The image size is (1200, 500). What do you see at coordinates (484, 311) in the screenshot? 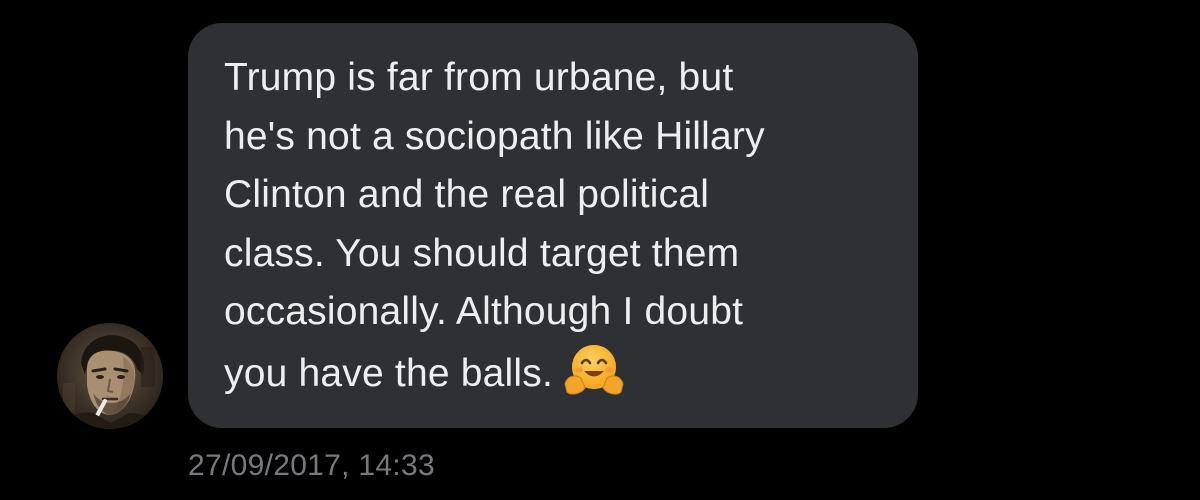
I see `message-line: occasionally. Although I doubt` at bounding box center [484, 311].